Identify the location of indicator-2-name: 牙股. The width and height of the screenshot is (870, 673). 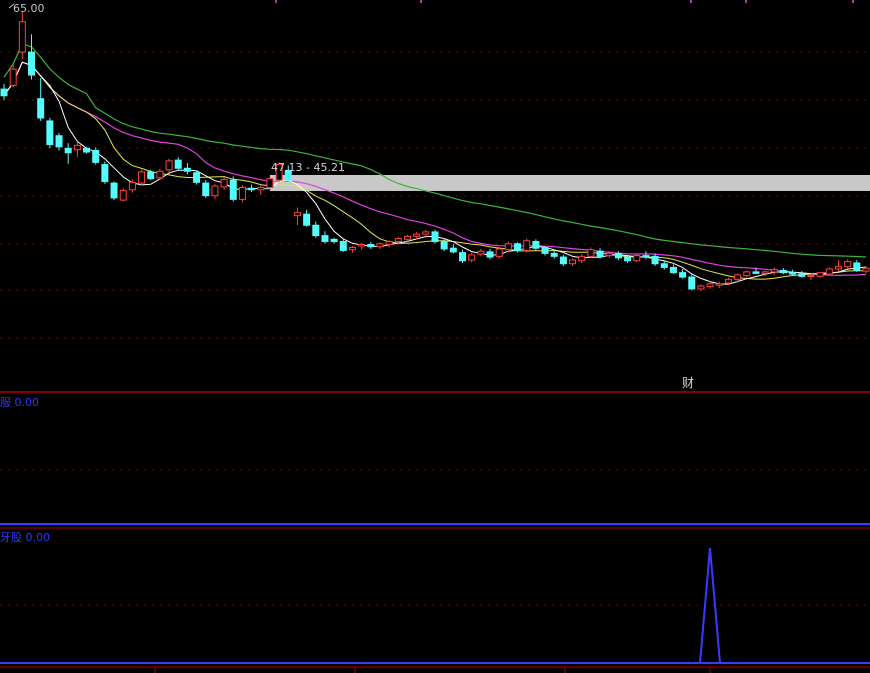
(11, 537).